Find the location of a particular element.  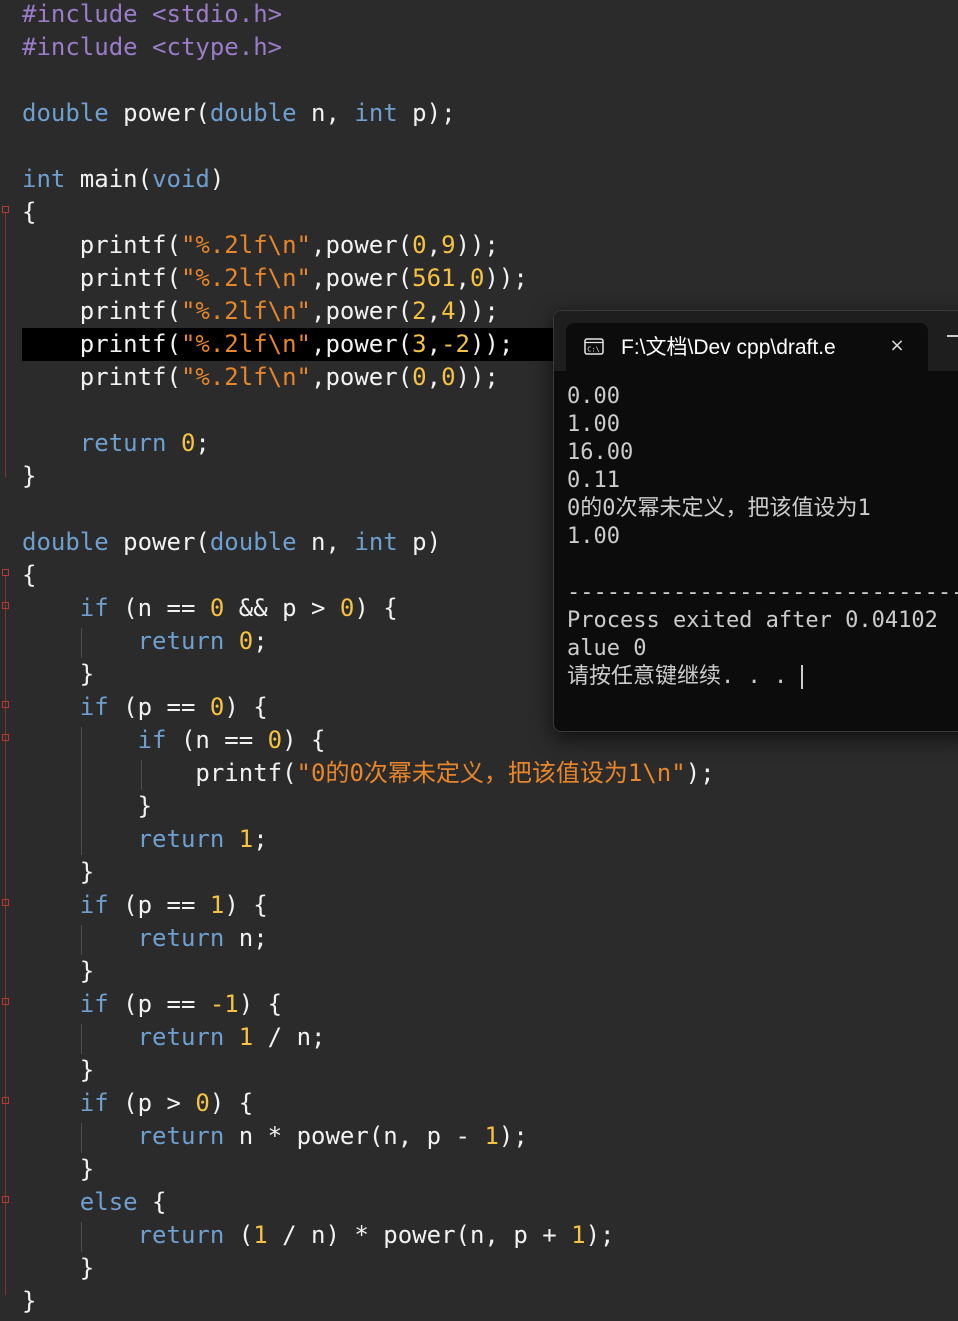

code-line: return n * power(n, p - 1); is located at coordinates (275, 1136).